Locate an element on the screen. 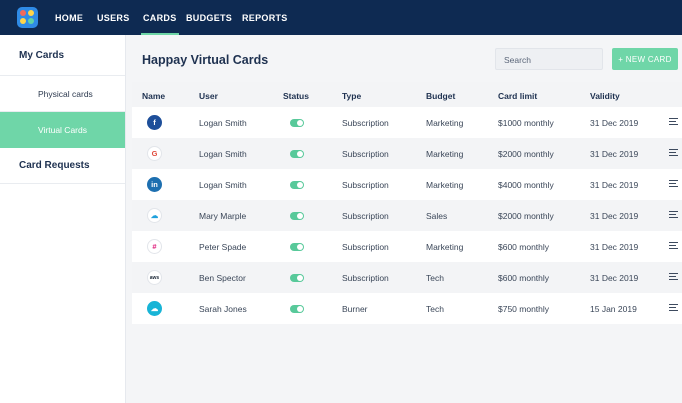 This screenshot has width=682, height=403. col-validity: Validity is located at coordinates (605, 96).